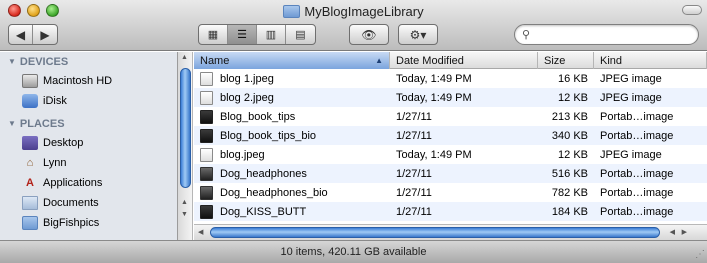  What do you see at coordinates (292, 135) in the screenshot?
I see `file-name-cell: Blog_book_tips_bio` at bounding box center [292, 135].